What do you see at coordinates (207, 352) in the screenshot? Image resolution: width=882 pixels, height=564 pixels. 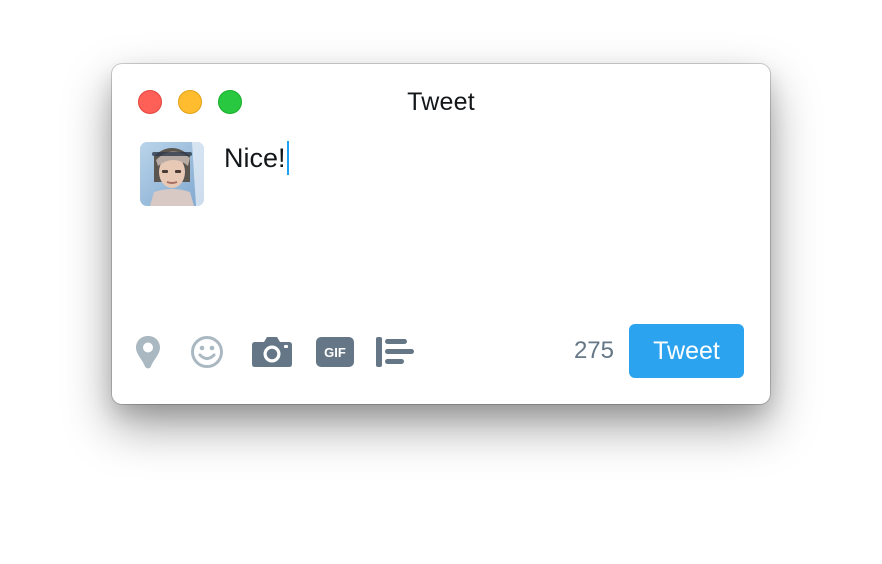 I see `emoji-icon` at bounding box center [207, 352].